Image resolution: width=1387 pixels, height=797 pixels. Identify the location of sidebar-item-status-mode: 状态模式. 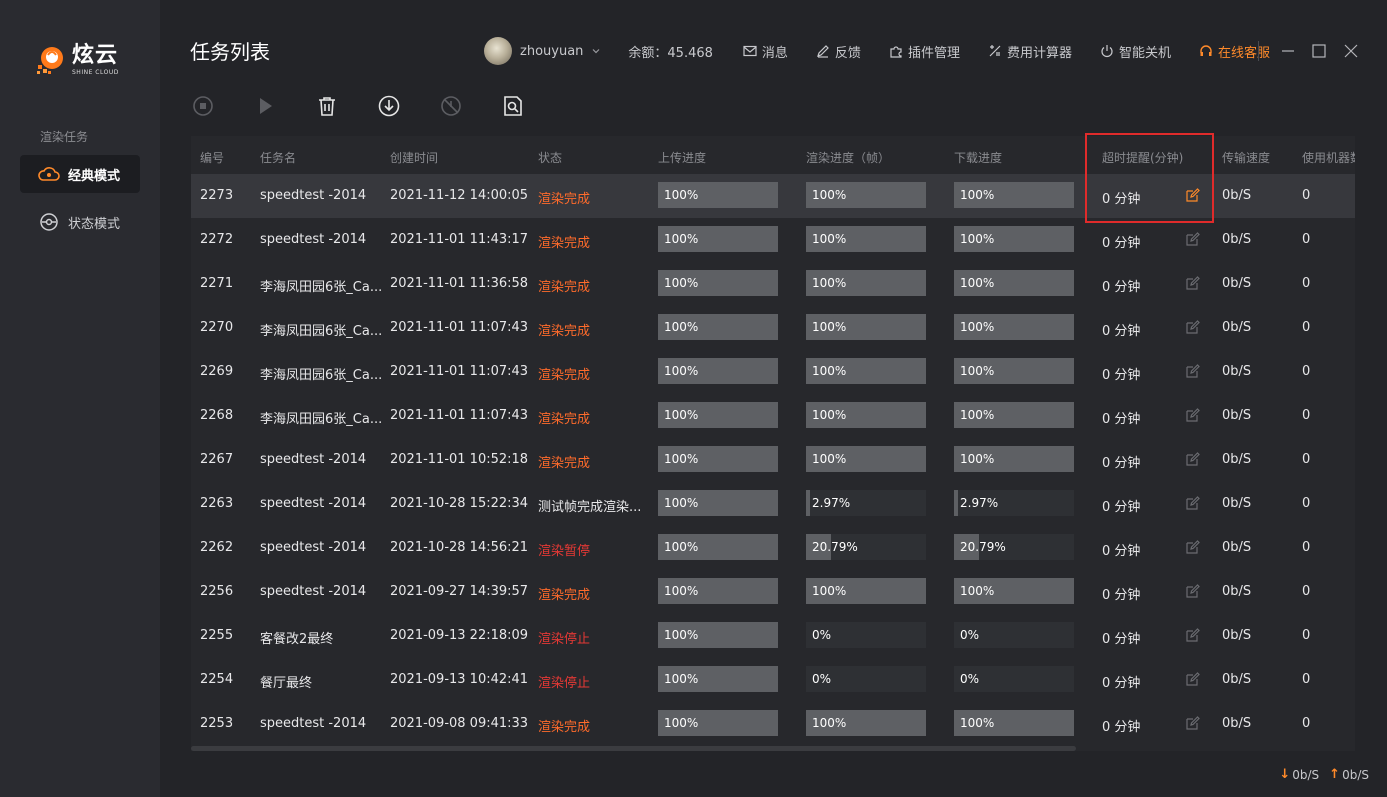
(80, 222).